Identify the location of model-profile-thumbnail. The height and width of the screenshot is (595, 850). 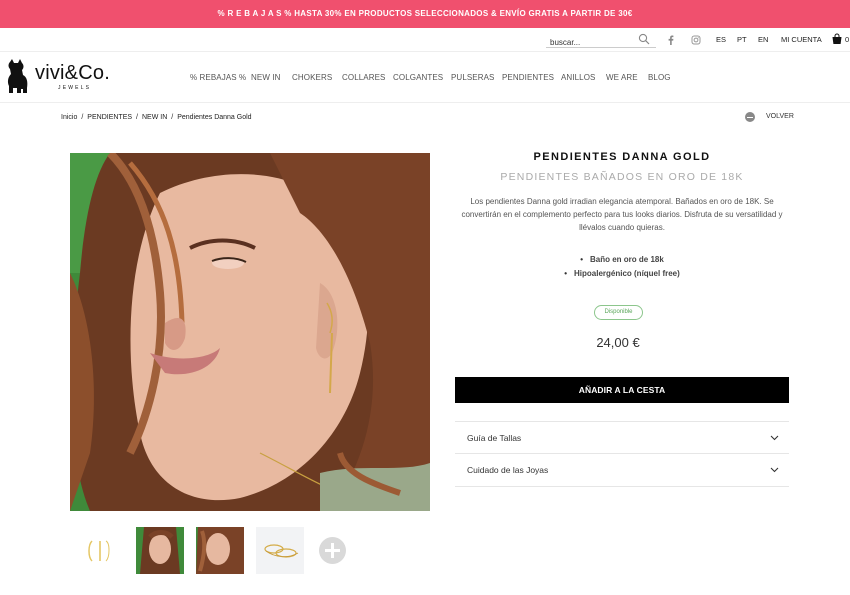
(220, 550).